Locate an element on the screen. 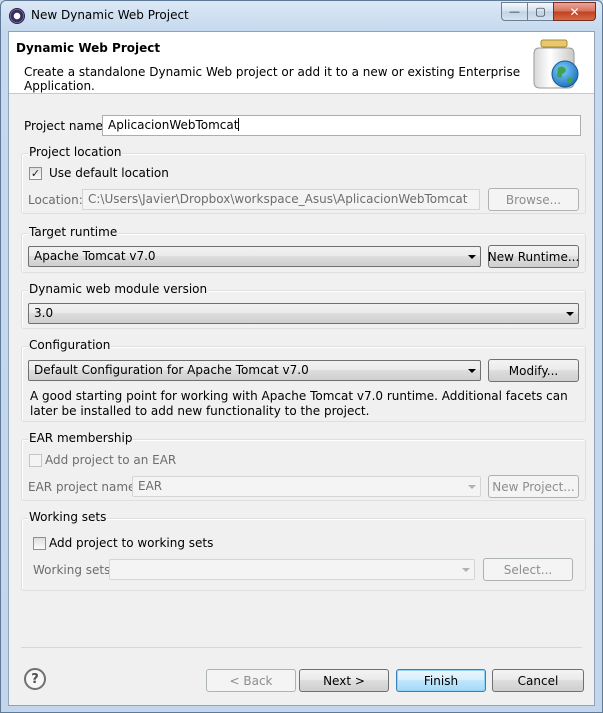 This screenshot has width=603, height=713. jar-globe-icon is located at coordinates (556, 64).